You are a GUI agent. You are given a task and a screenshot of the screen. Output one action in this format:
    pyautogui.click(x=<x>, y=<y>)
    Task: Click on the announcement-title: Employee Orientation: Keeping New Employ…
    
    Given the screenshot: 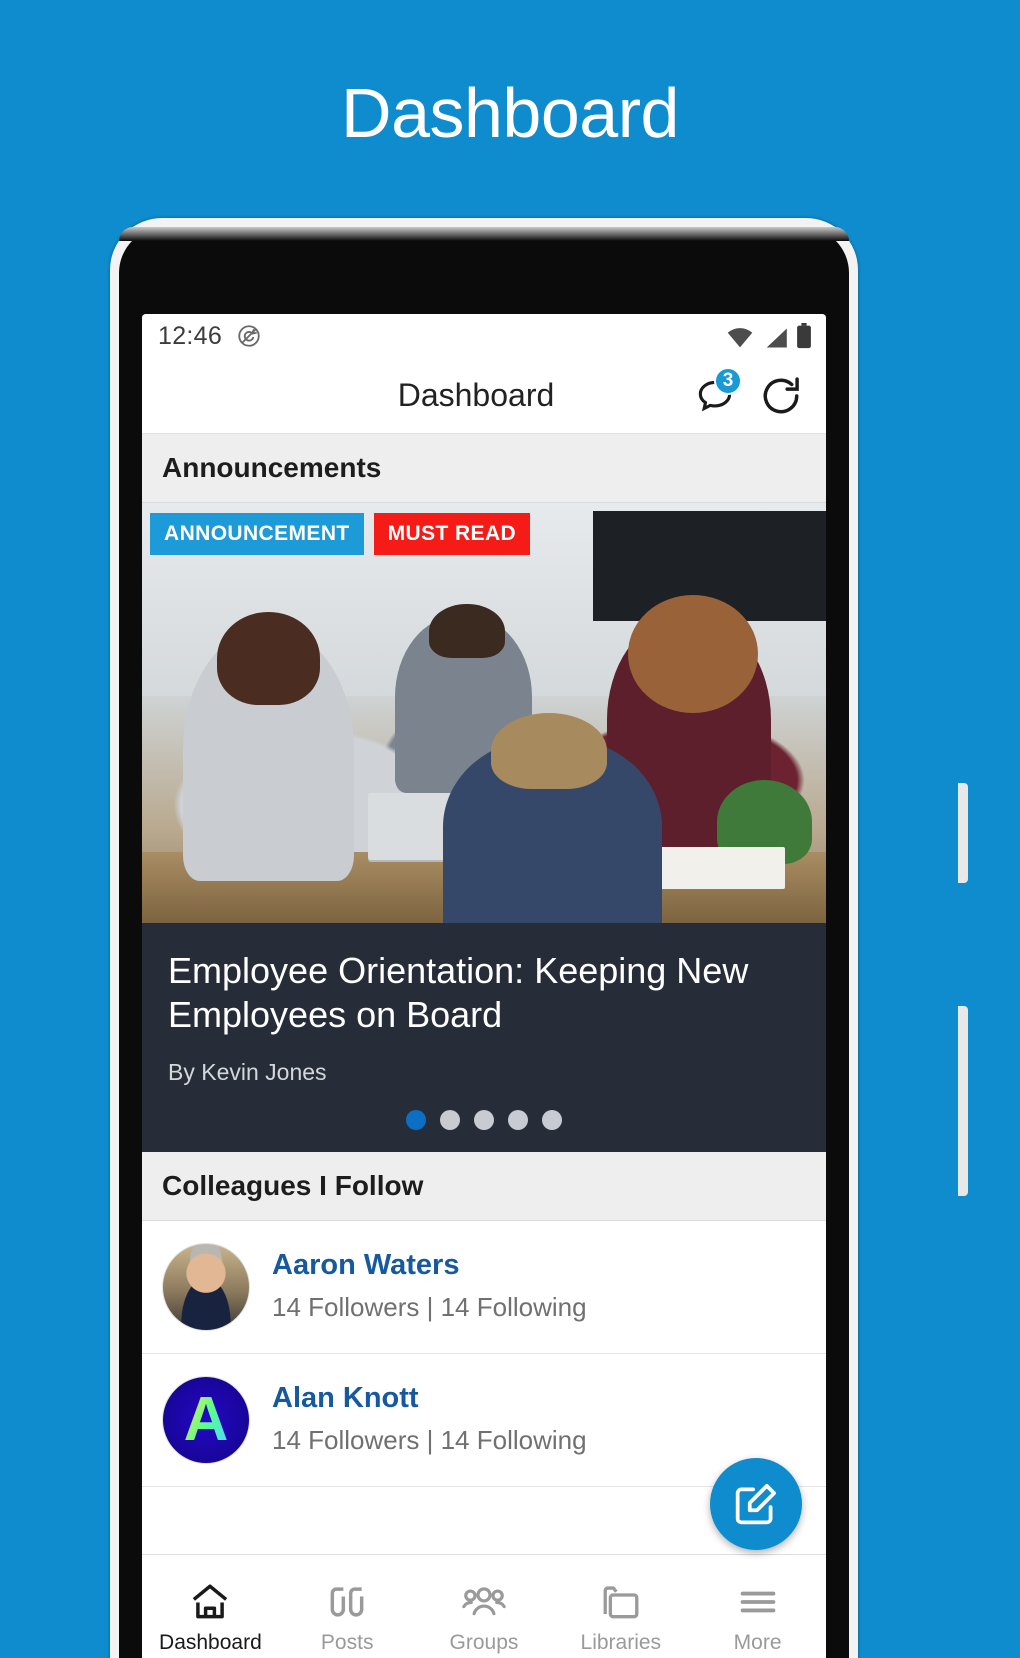 What is the action you would take?
    pyautogui.click(x=458, y=992)
    